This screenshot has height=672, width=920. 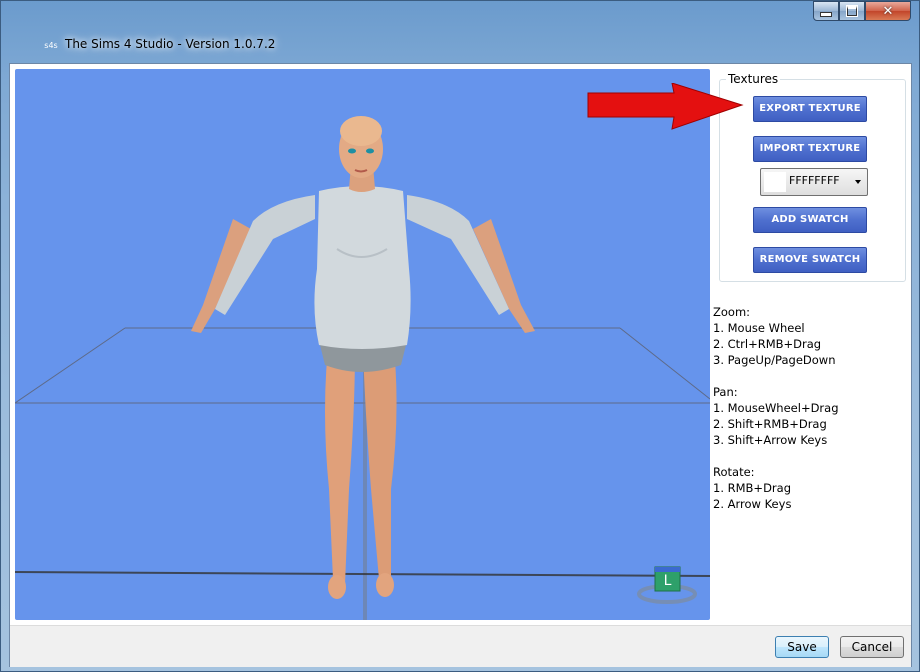 What do you see at coordinates (665, 106) in the screenshot?
I see `red-arrow-icon` at bounding box center [665, 106].